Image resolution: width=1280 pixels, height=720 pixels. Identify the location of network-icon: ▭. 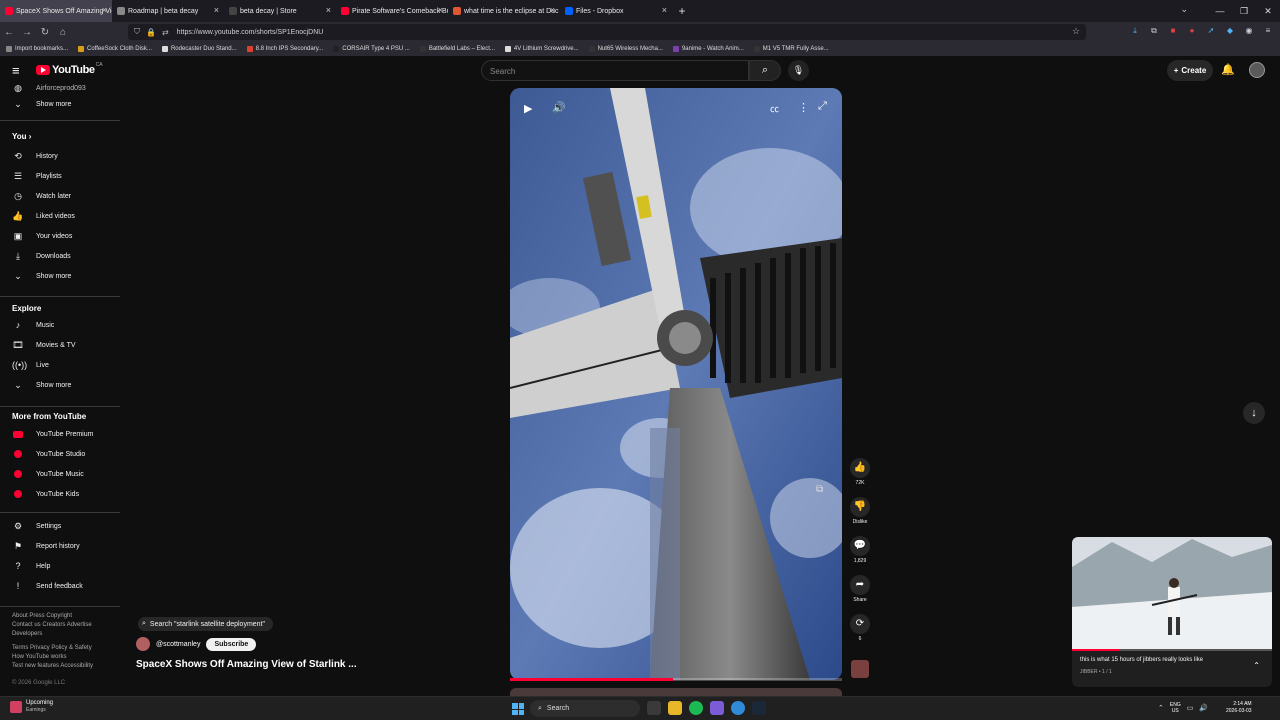
(1190, 708).